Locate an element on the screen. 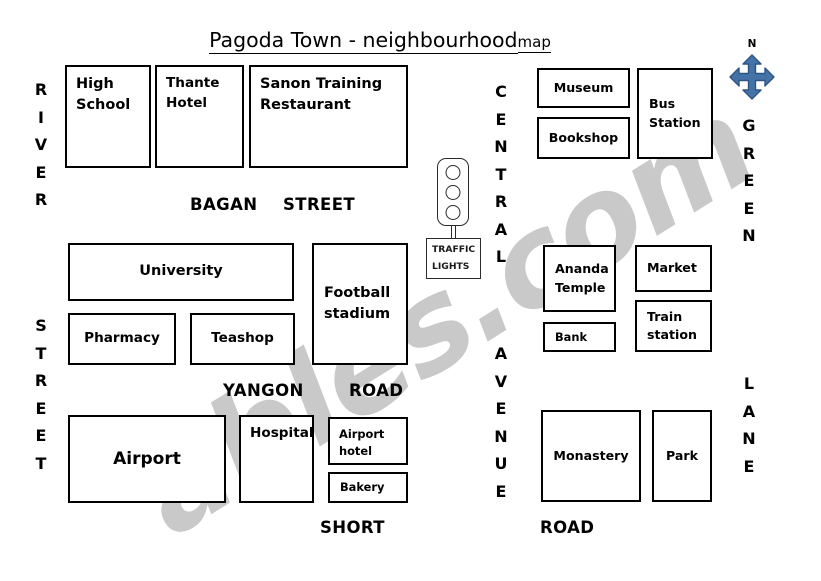 This screenshot has height=581, width=821. building-label: Football stadium is located at coordinates (357, 303).